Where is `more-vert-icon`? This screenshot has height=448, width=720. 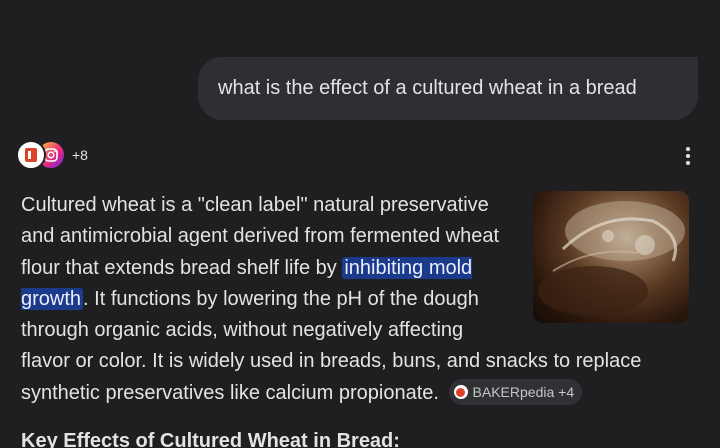
more-vert-icon is located at coordinates (688, 156).